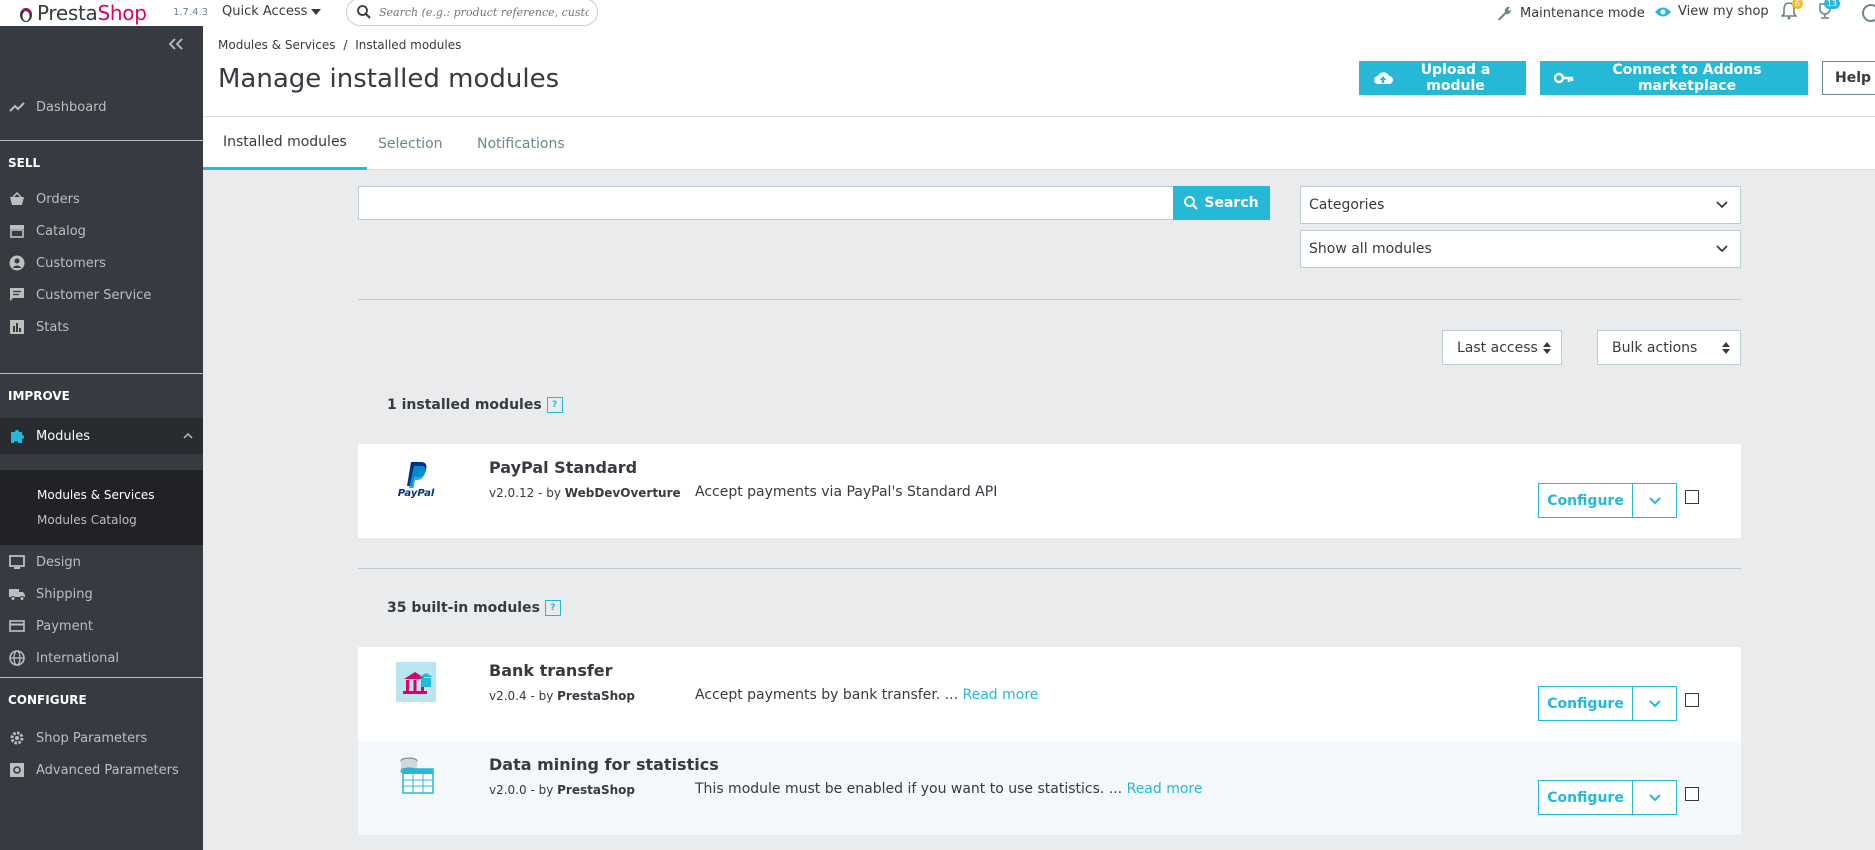 The height and width of the screenshot is (850, 1875). What do you see at coordinates (17, 199) in the screenshot?
I see `basket-icon` at bounding box center [17, 199].